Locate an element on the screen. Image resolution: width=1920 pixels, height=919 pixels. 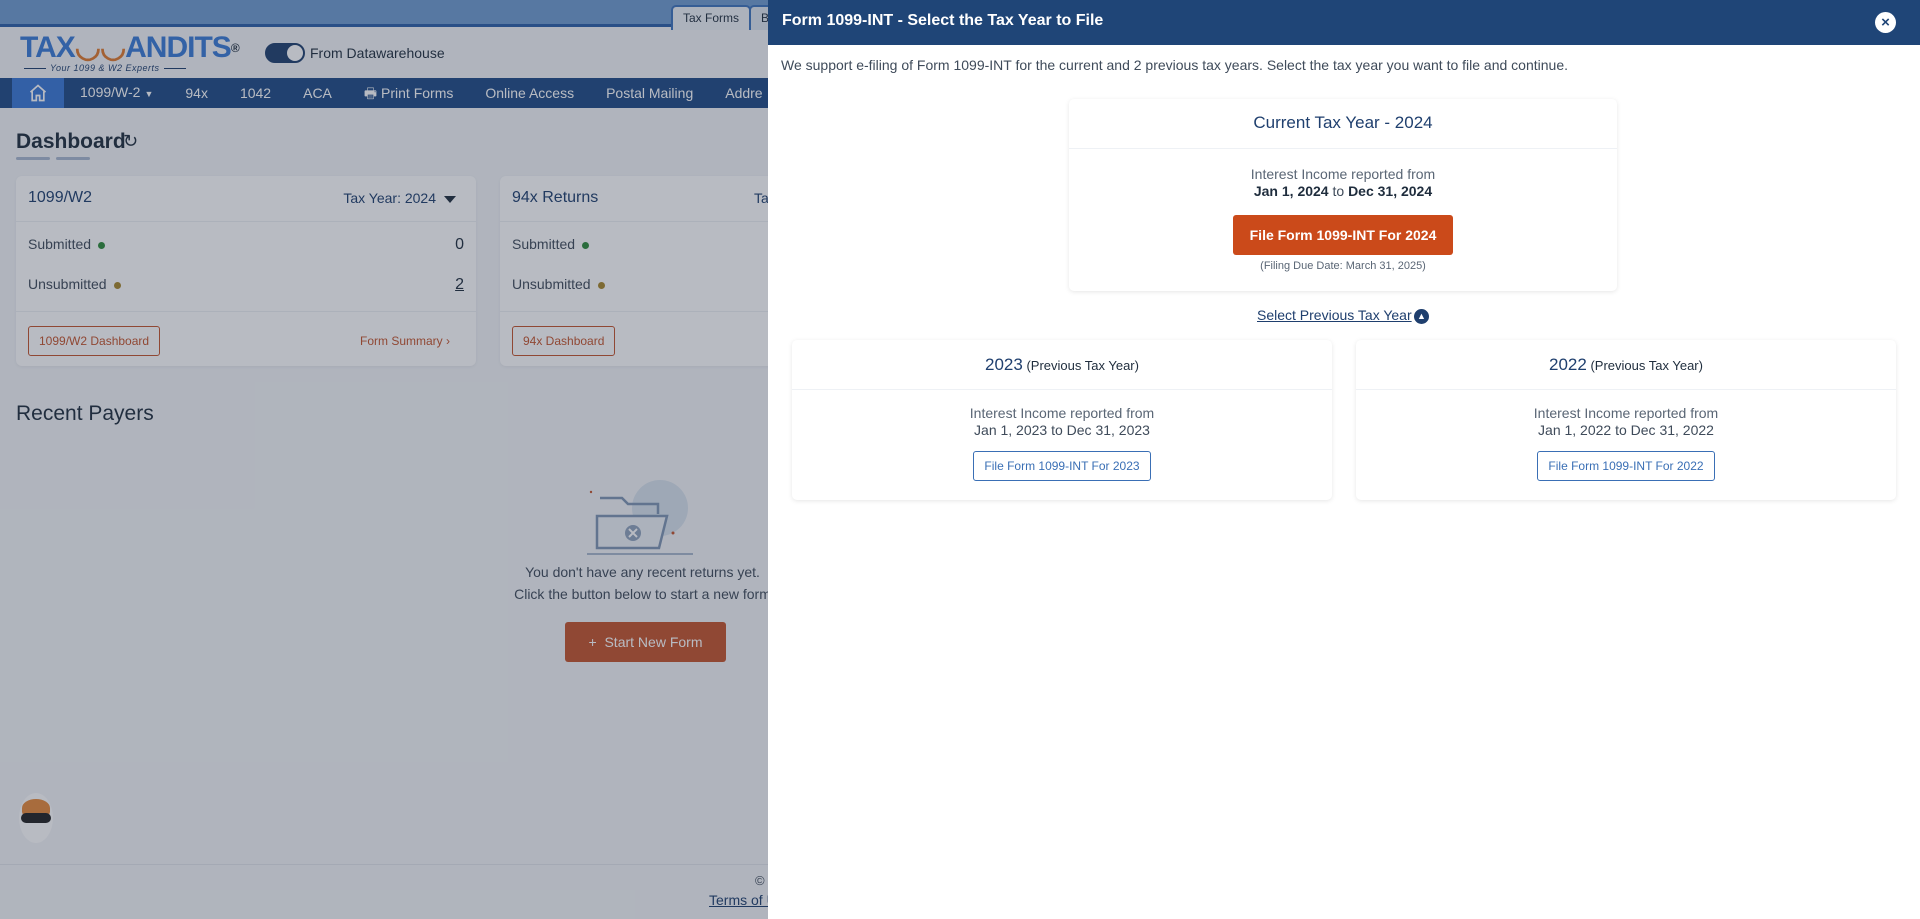
tax-year: 2022 is located at coordinates (1568, 364).